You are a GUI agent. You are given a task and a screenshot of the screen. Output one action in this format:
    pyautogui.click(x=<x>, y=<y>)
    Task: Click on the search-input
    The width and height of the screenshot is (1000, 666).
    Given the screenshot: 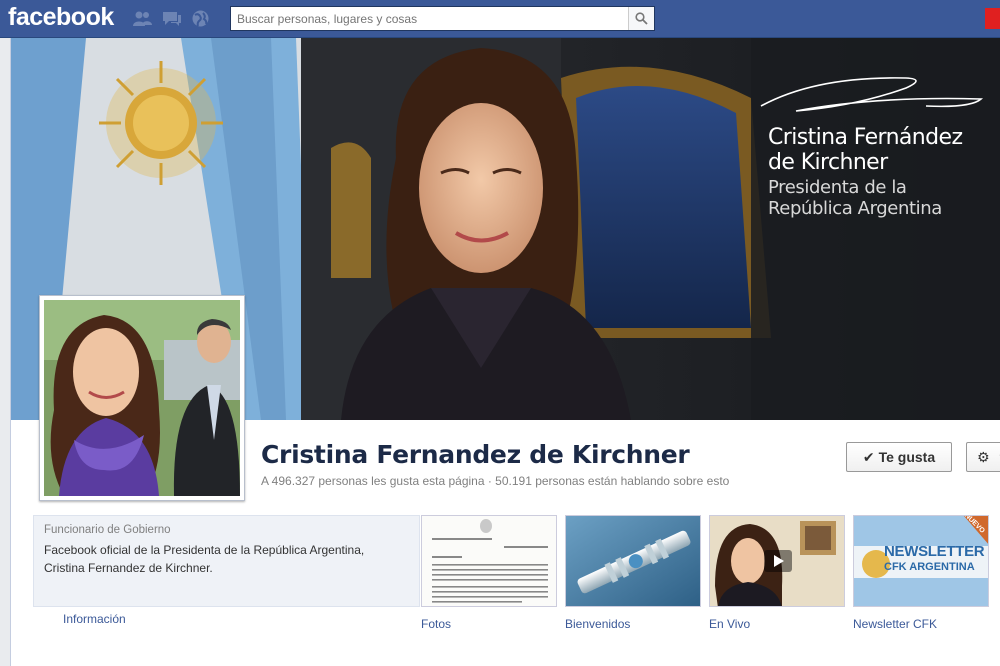 What is the action you would take?
    pyautogui.click(x=428, y=18)
    